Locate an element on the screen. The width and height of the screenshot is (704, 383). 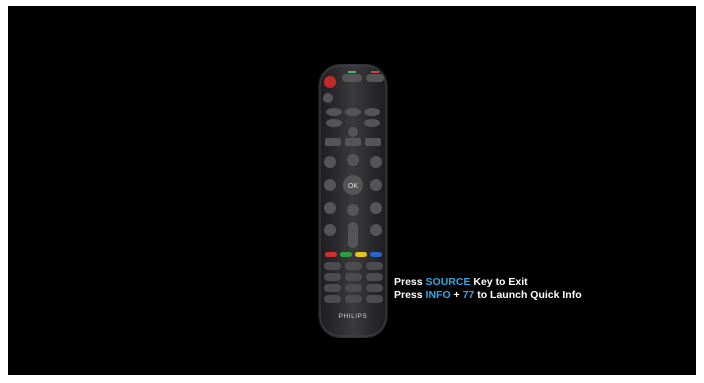
normal-button is located at coordinates (352, 78).